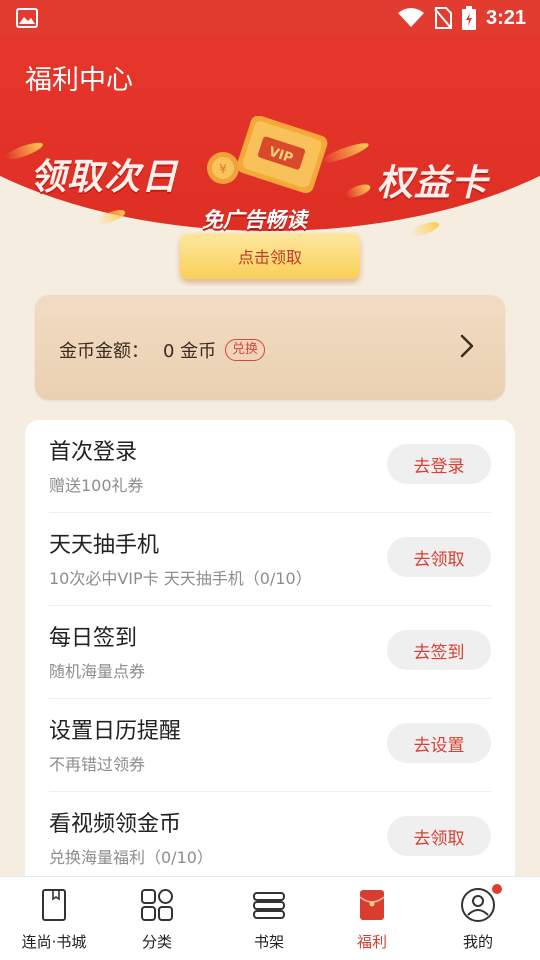 The image size is (540, 960). I want to click on task-title: 设置日历提醒, so click(115, 731).